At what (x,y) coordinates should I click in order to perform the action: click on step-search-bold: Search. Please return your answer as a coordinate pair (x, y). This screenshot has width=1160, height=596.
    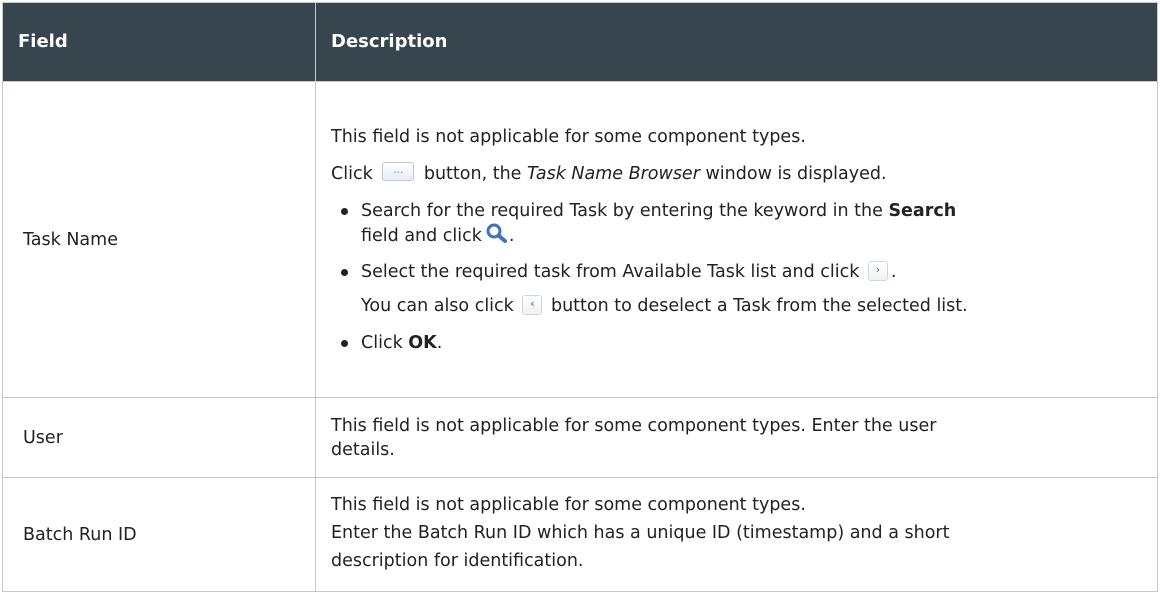
    Looking at the image, I should click on (922, 210).